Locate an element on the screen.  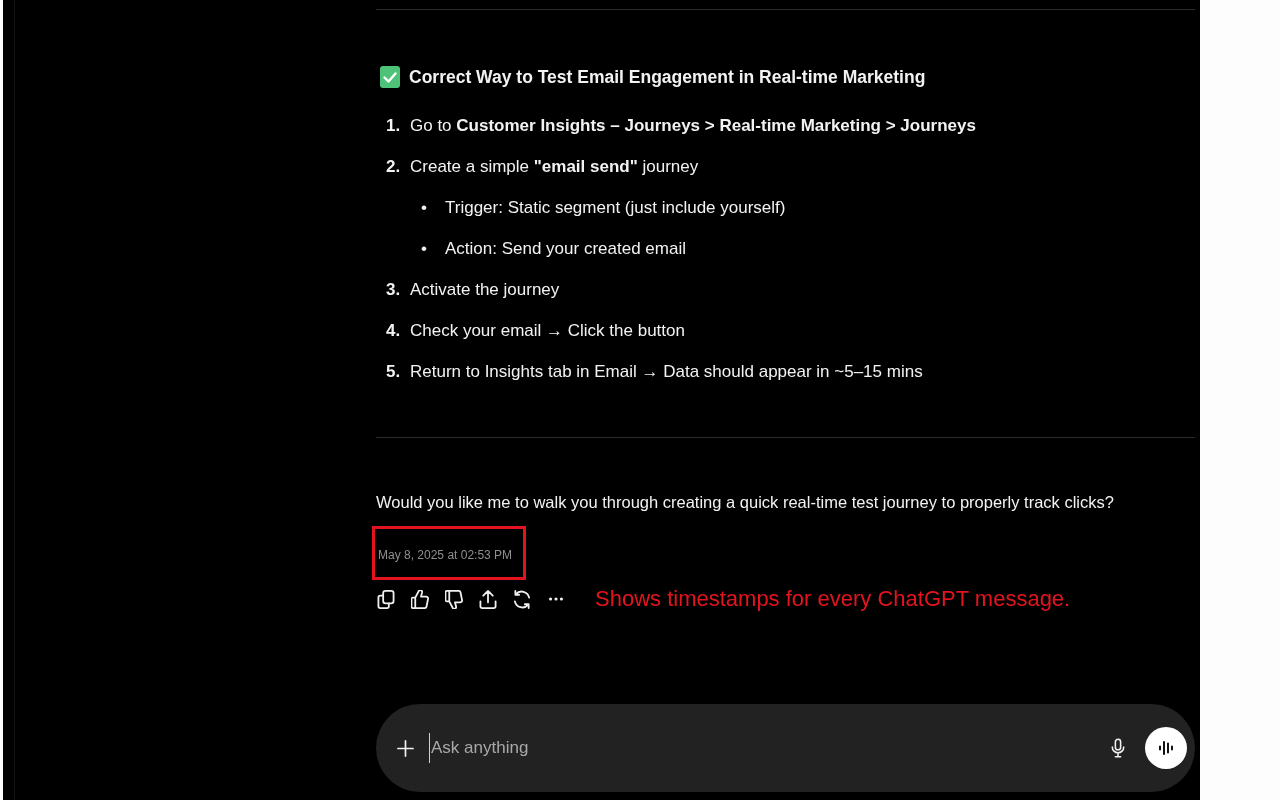
share-icon is located at coordinates (488, 599).